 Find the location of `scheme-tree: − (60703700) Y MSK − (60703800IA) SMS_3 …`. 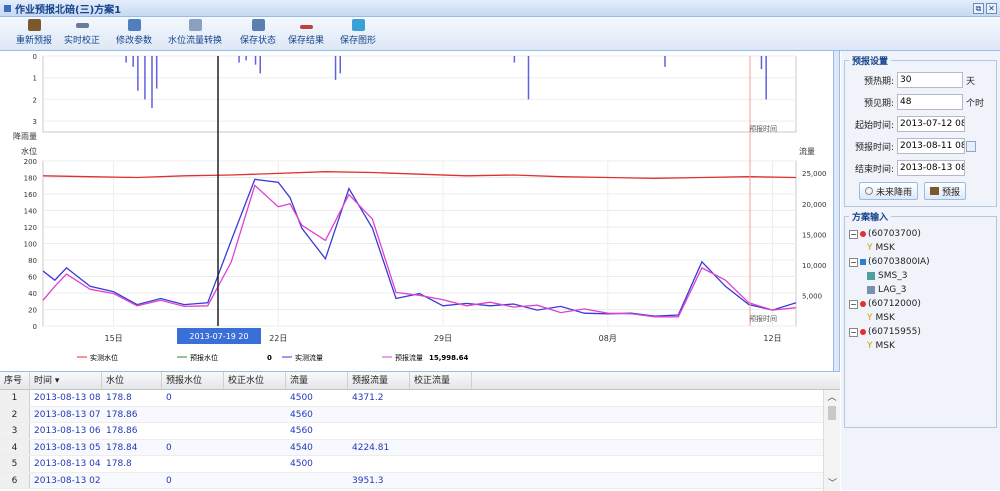

scheme-tree: − (60703700) Y MSK − (60703800IA) SMS_3 … is located at coordinates (920, 290).